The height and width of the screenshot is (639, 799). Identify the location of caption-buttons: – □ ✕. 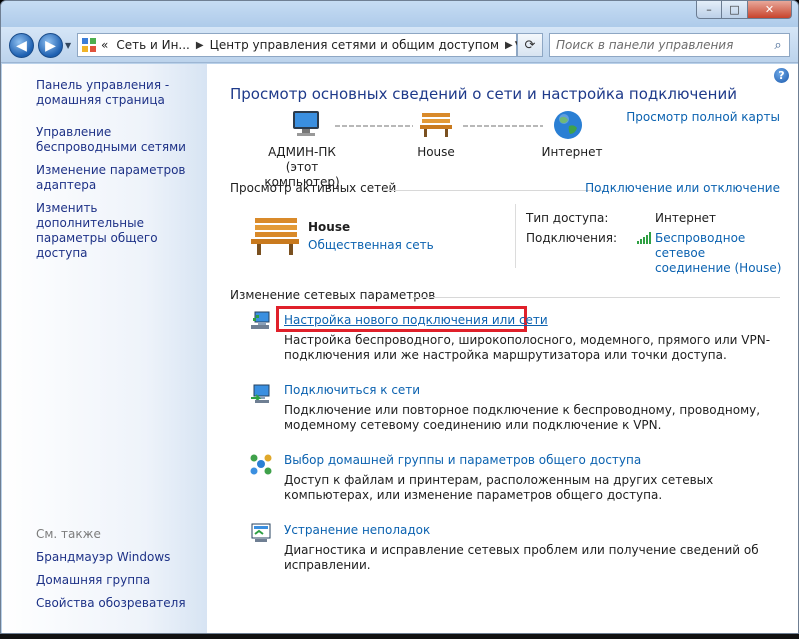
(744, 10).